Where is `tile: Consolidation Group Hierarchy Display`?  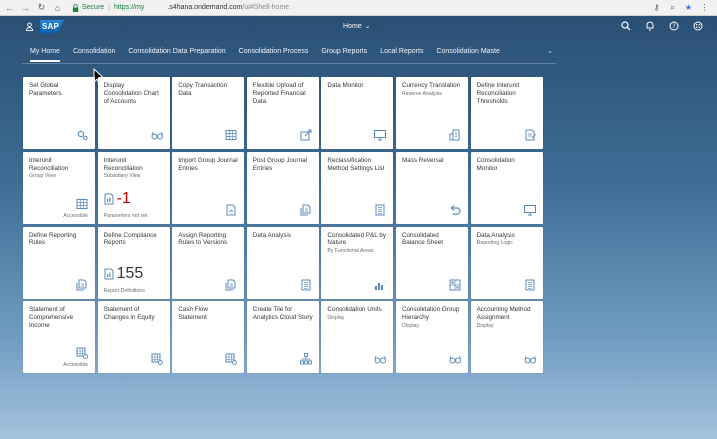
tile: Consolidation Group Hierarchy Display is located at coordinates (432, 337).